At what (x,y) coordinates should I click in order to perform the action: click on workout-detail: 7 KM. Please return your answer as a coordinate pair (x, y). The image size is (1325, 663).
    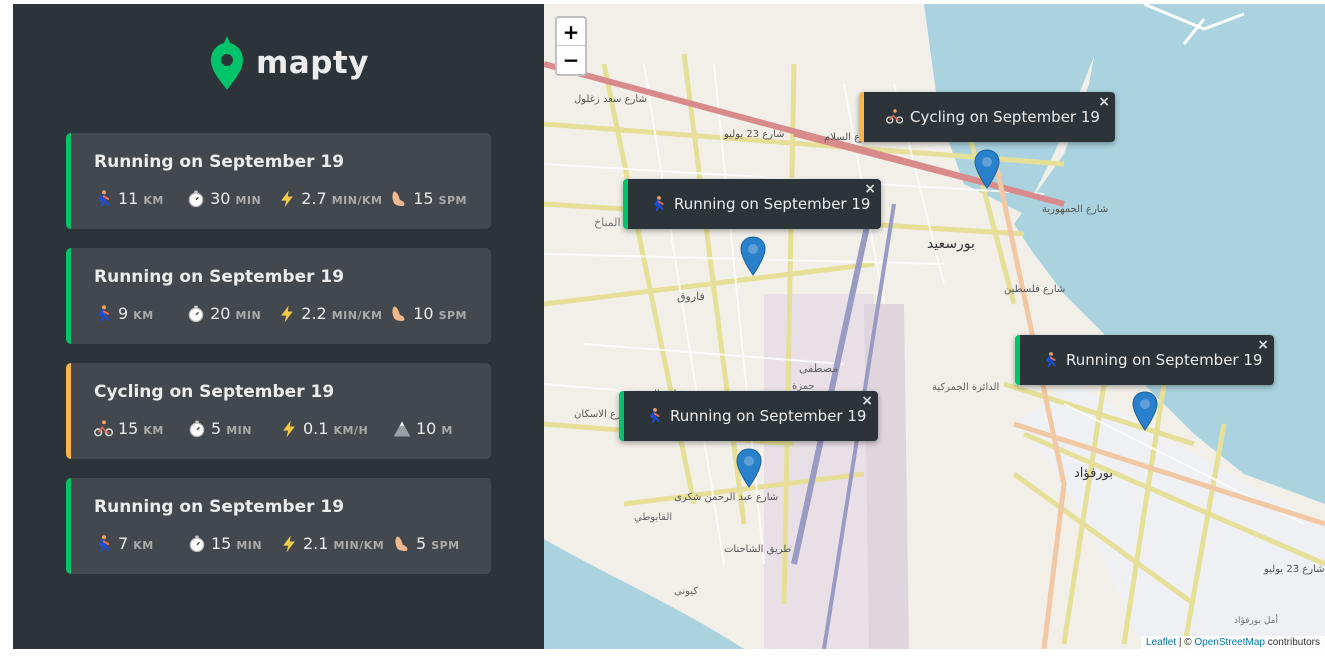
    Looking at the image, I should click on (140, 544).